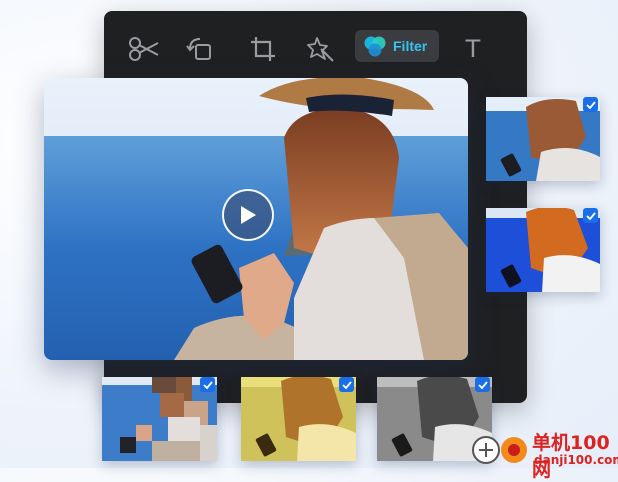 The width and height of the screenshot is (618, 482). I want to click on play-icon, so click(248, 215).